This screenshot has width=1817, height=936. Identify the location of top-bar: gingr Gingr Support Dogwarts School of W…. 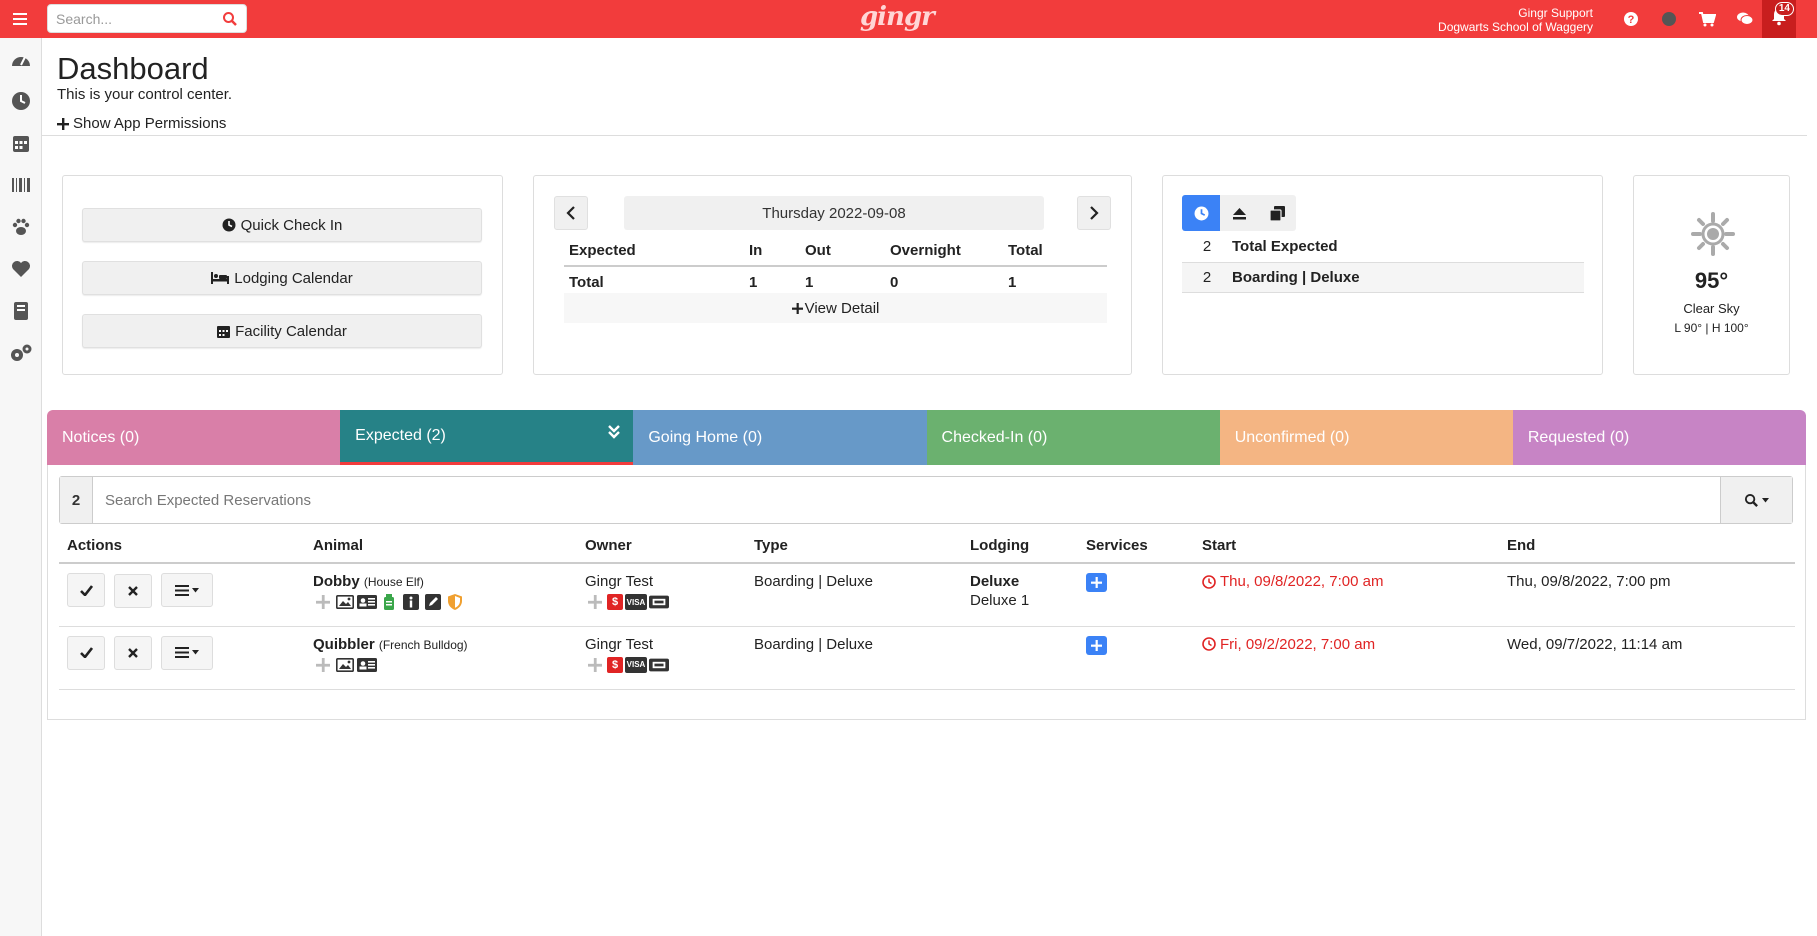
(908, 19).